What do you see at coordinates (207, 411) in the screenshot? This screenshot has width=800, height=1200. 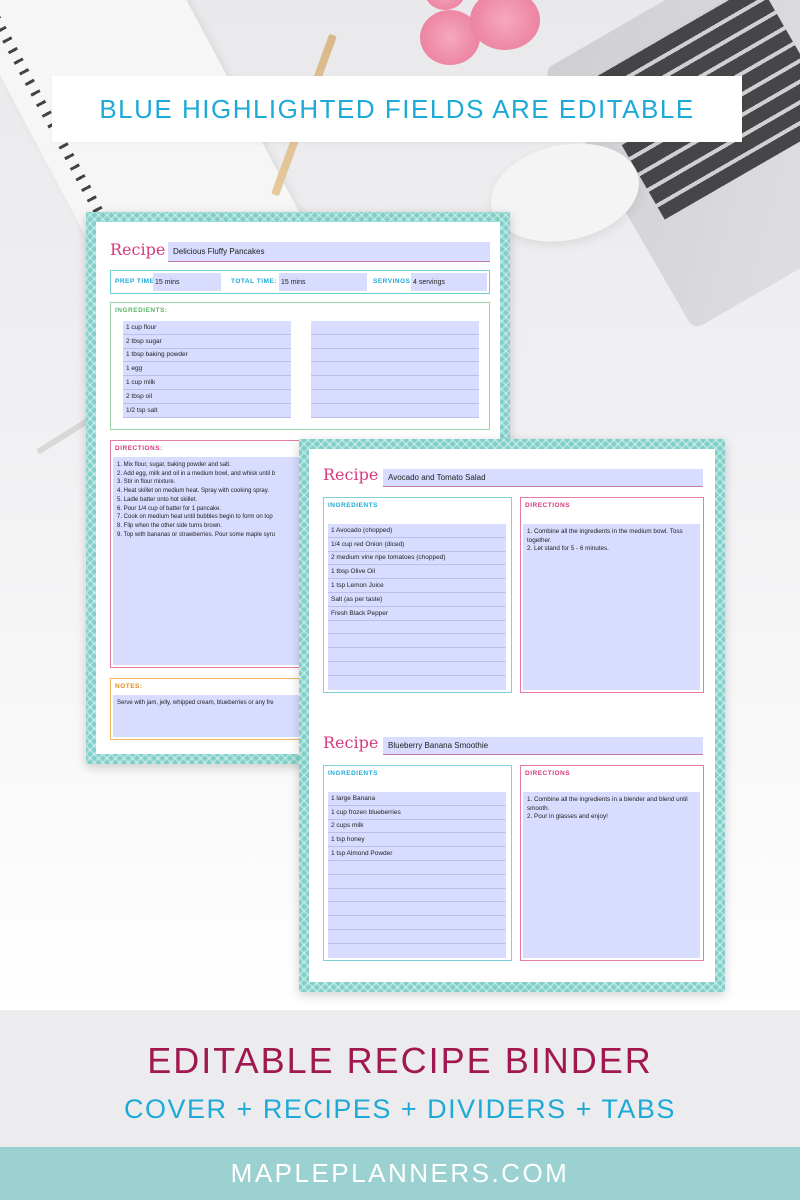 I see `ingredient-row: 1/2 tsp salt` at bounding box center [207, 411].